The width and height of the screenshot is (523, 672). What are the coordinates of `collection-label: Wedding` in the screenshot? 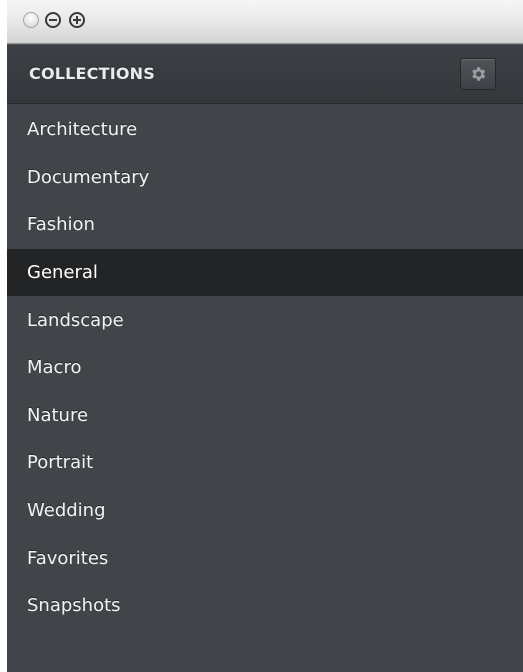 It's located at (66, 511).